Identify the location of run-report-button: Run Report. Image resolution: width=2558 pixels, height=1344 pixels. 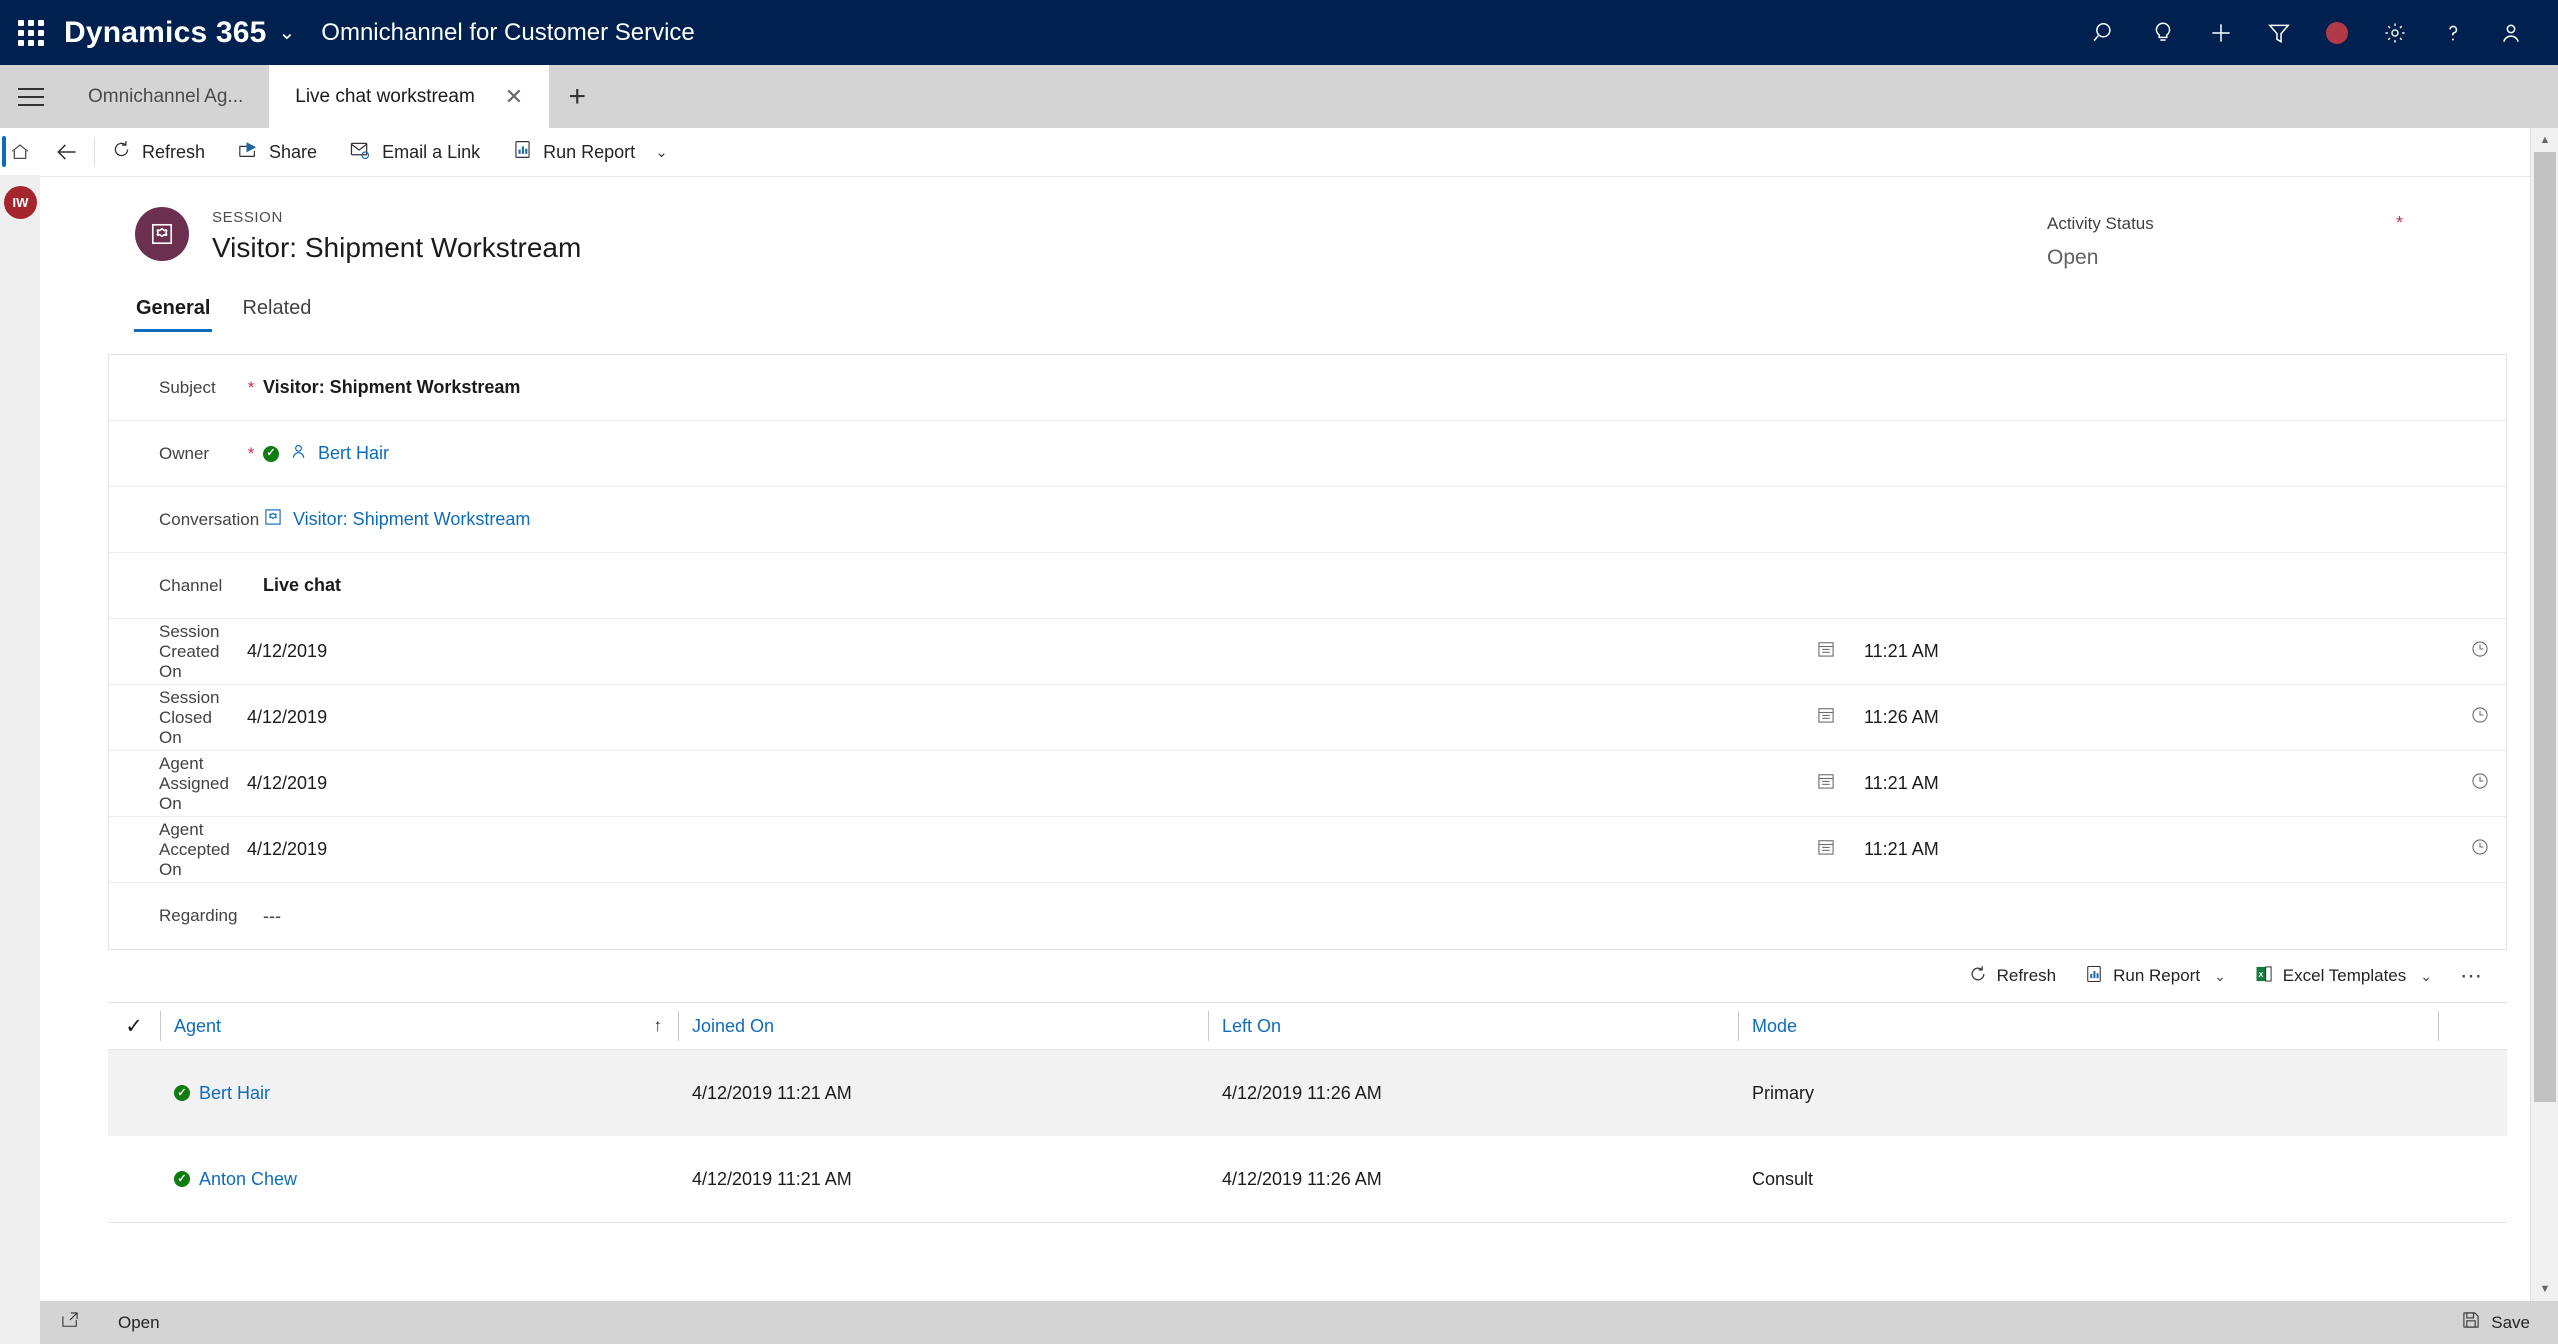
(573, 152).